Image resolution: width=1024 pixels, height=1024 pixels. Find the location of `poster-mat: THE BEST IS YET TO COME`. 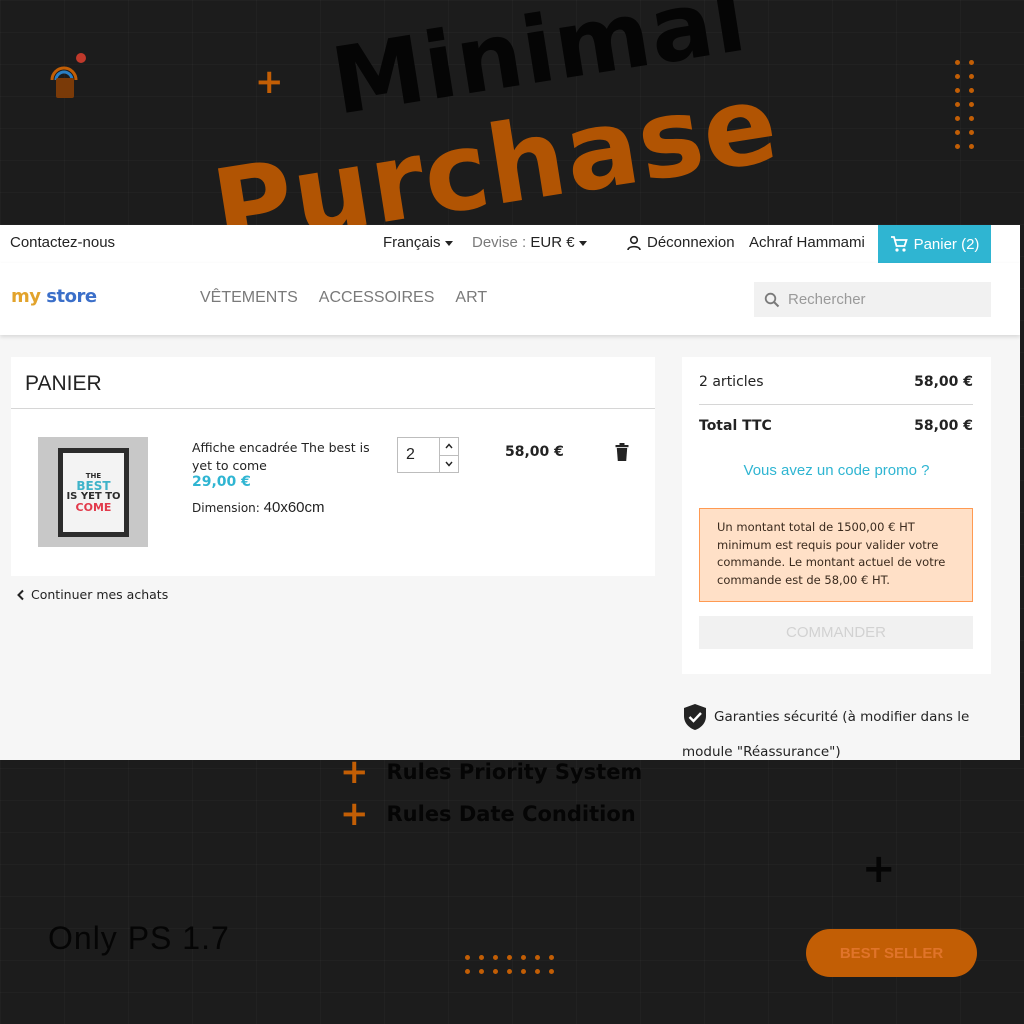

poster-mat: THE BEST IS YET TO COME is located at coordinates (93, 492).